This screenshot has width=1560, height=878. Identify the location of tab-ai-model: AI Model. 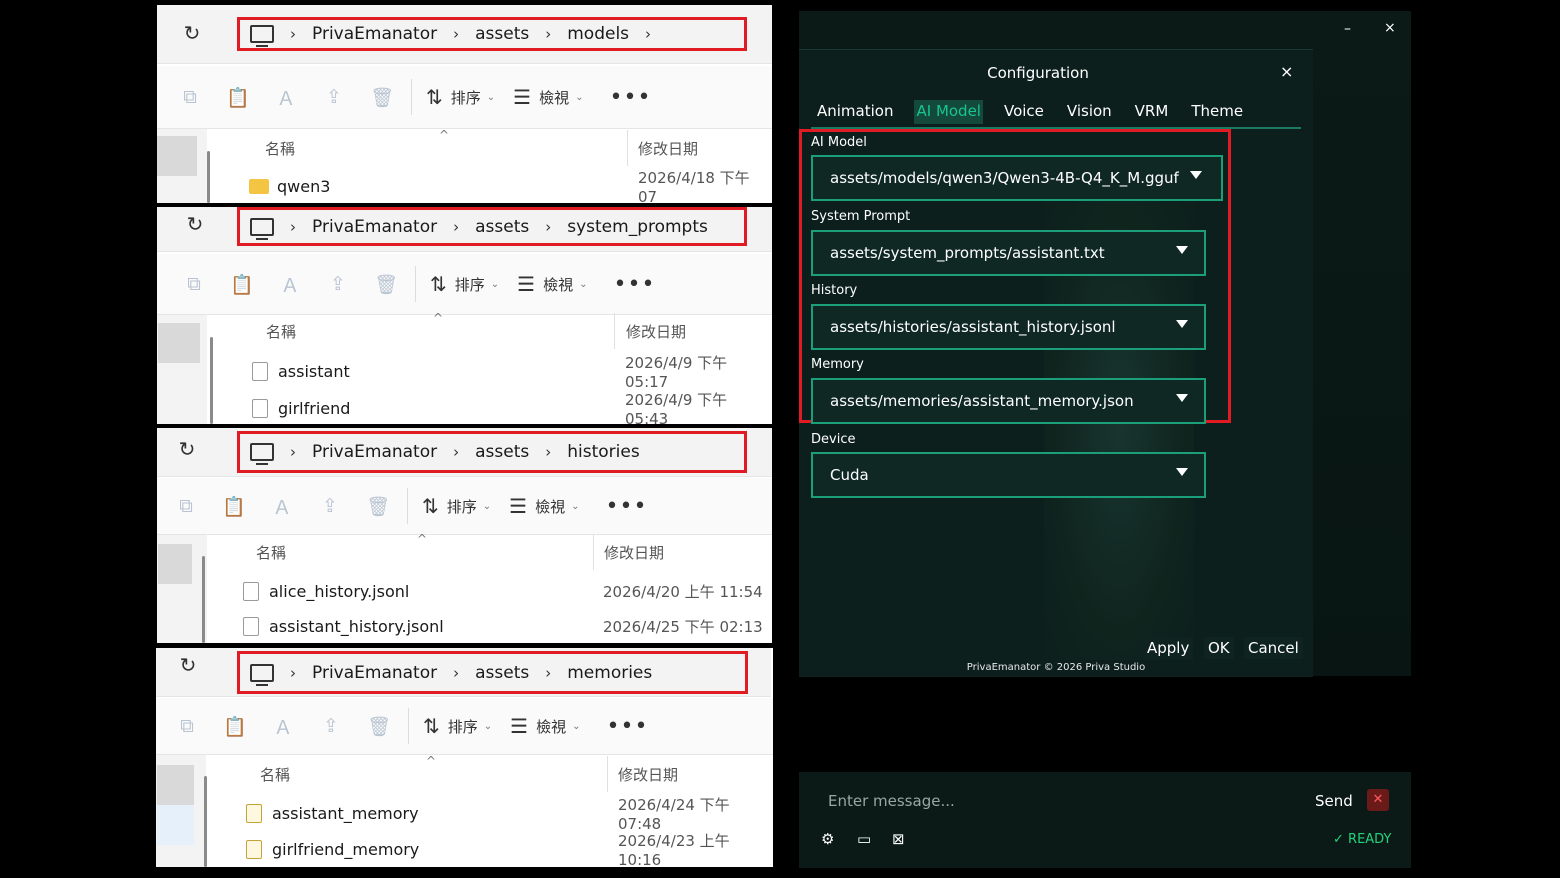
(948, 112).